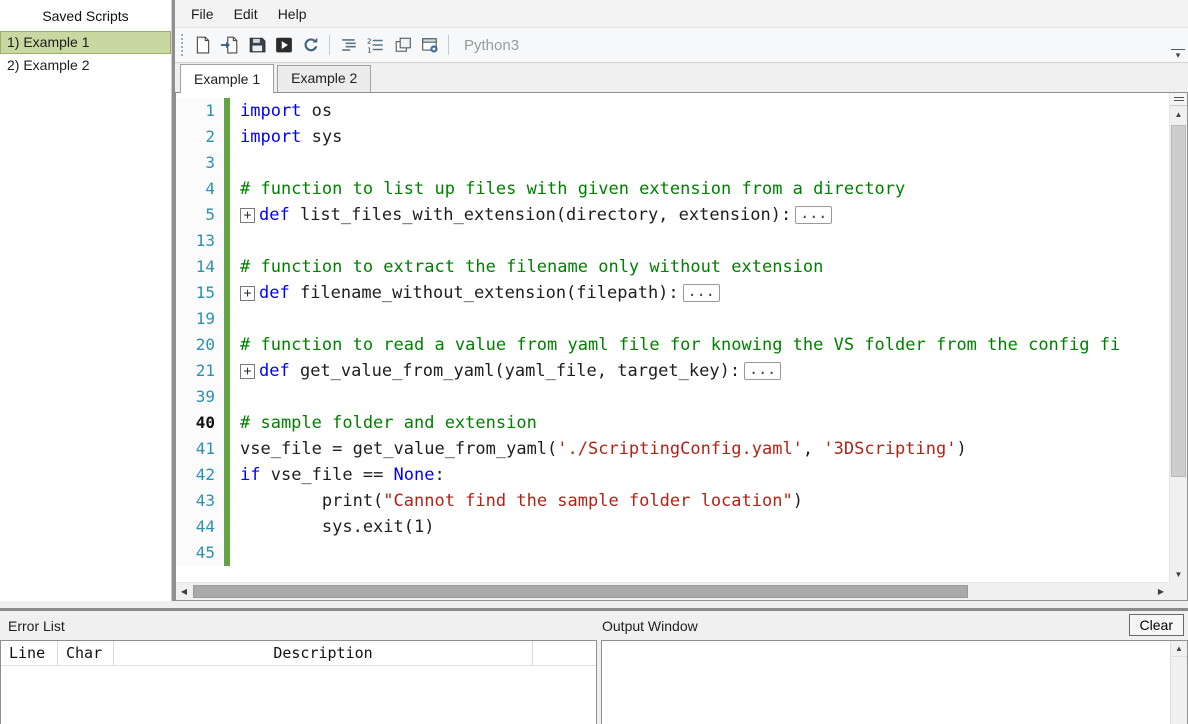 This screenshot has width=1188, height=724. What do you see at coordinates (29, 653) in the screenshot?
I see `error-col-line: Line` at bounding box center [29, 653].